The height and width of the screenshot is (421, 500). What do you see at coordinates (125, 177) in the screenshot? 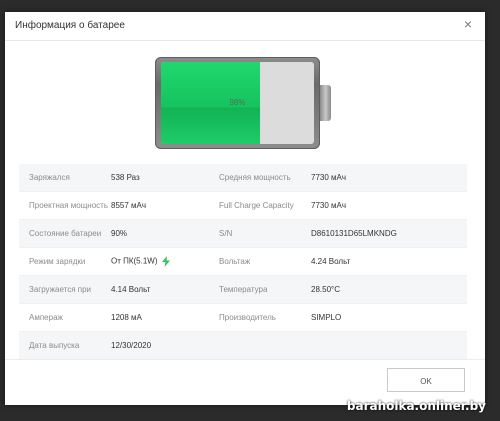
I see `info-value: 538 Раз` at bounding box center [125, 177].